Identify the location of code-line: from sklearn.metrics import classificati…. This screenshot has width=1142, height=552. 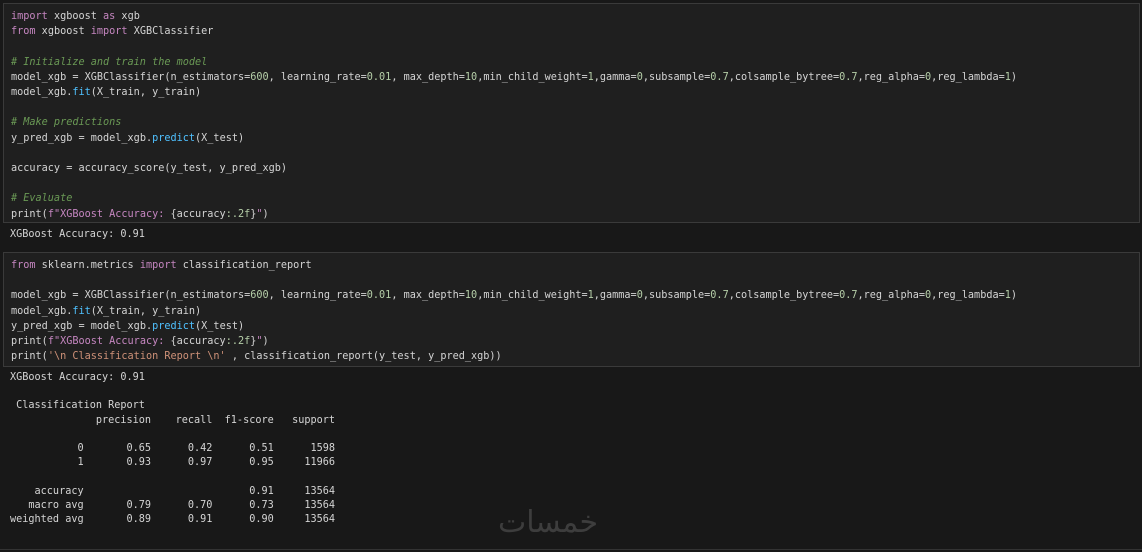
(161, 265).